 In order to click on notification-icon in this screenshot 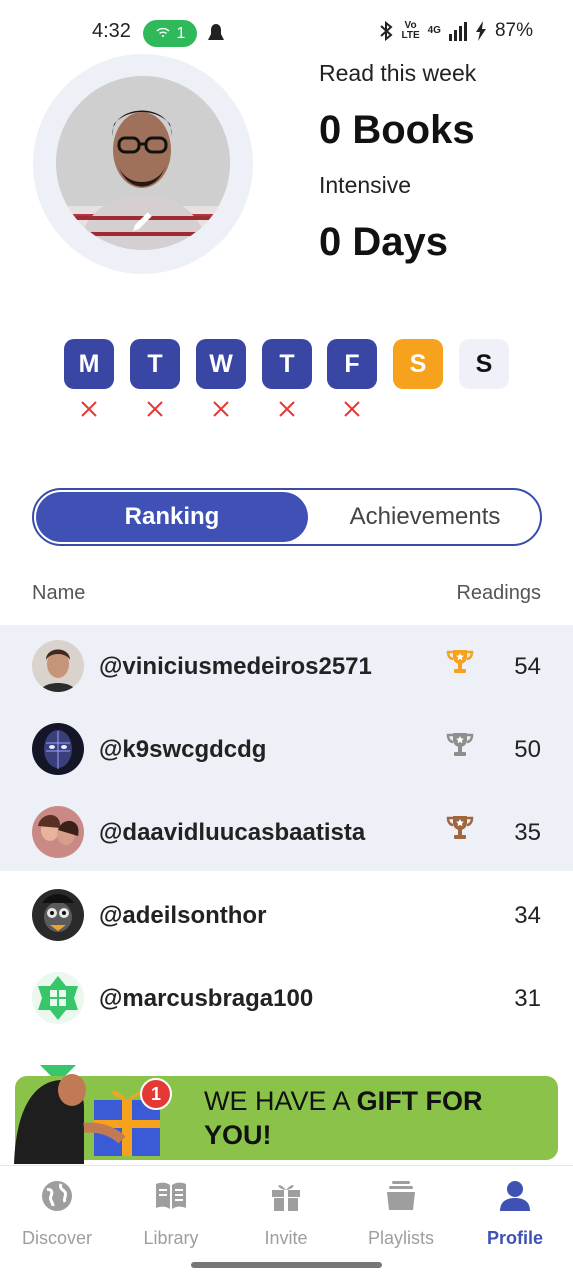, I will do `click(216, 32)`.